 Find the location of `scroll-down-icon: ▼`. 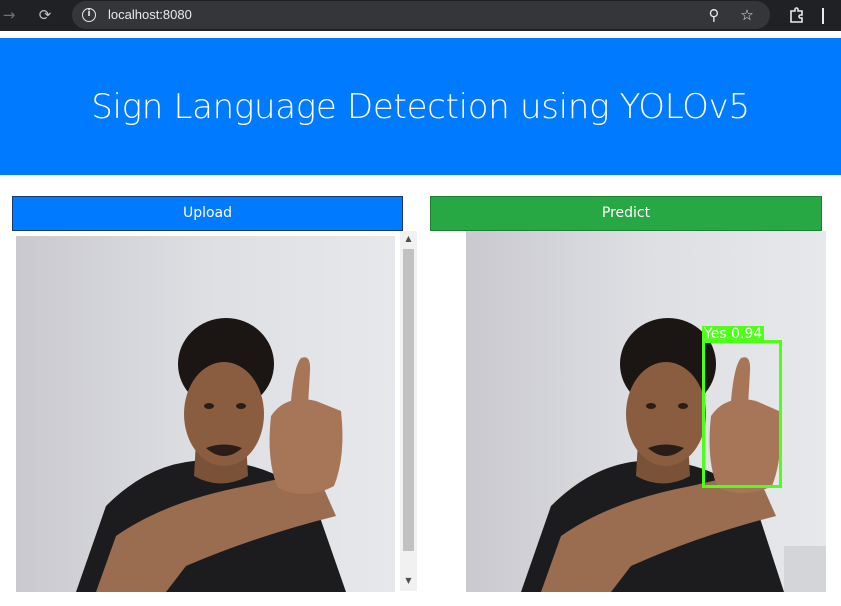

scroll-down-icon: ▼ is located at coordinates (408, 581).